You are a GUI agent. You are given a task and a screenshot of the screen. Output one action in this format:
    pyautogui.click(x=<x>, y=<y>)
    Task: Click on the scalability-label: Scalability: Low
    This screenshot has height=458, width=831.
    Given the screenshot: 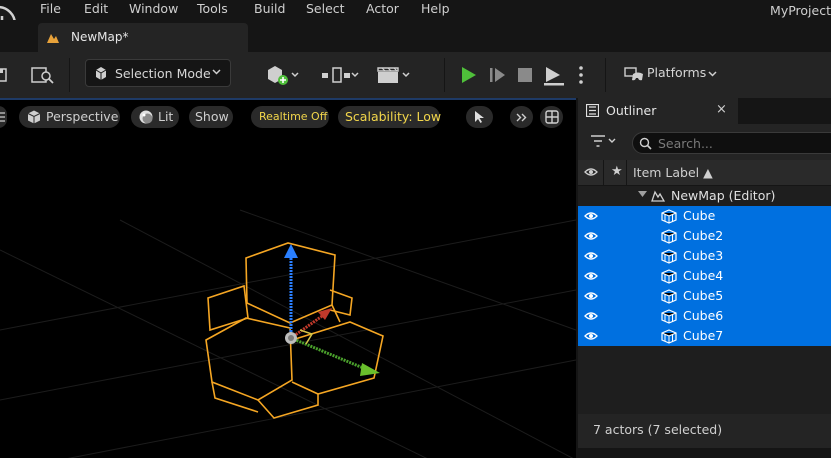 What is the action you would take?
    pyautogui.click(x=393, y=116)
    